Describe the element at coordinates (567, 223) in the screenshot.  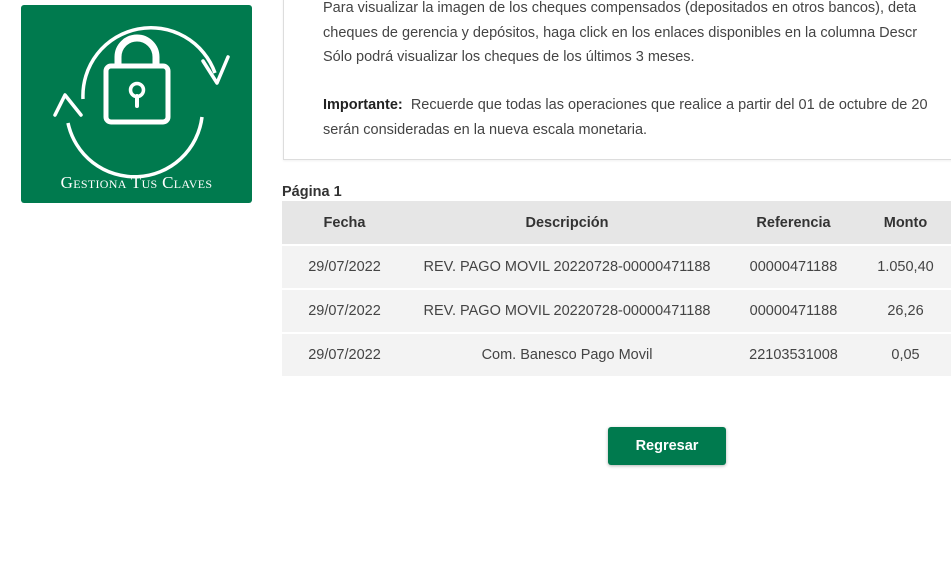
I see `column-header-descripcion: Descripción` at that location.